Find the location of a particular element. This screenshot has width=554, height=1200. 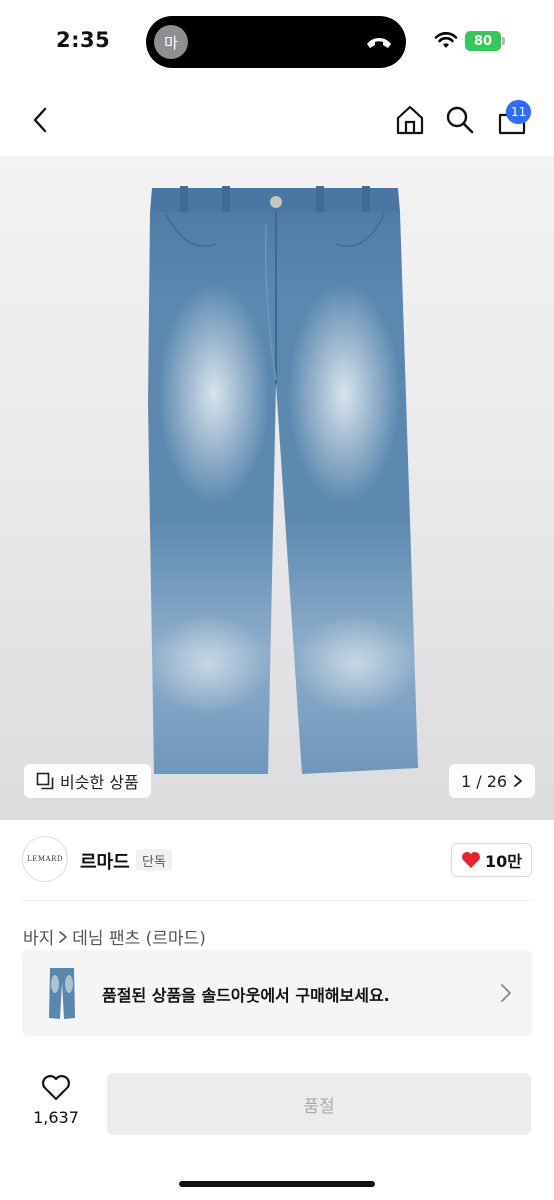

jeans-thumbnail is located at coordinates (62, 993).